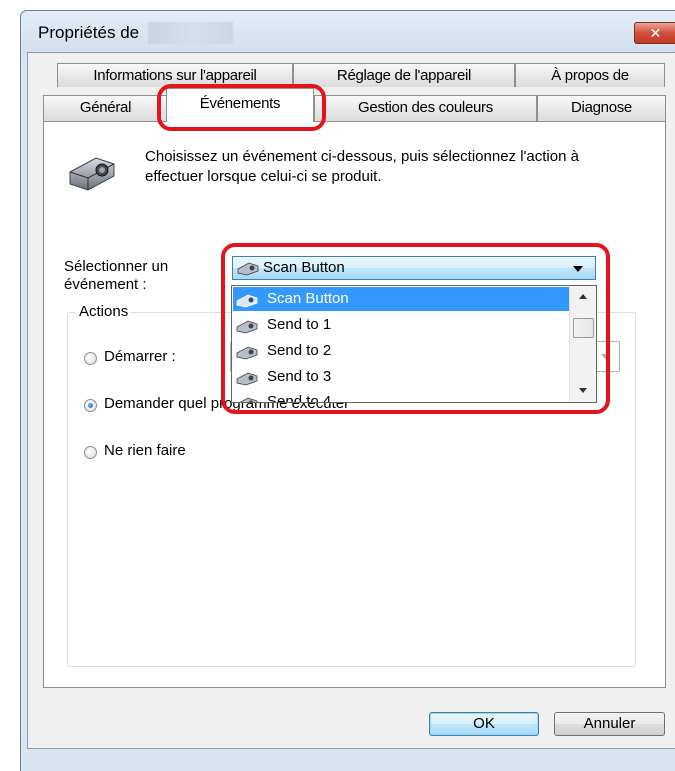 This screenshot has height=771, width=675. What do you see at coordinates (90, 452) in the screenshot?
I see `radio-do-nothing` at bounding box center [90, 452].